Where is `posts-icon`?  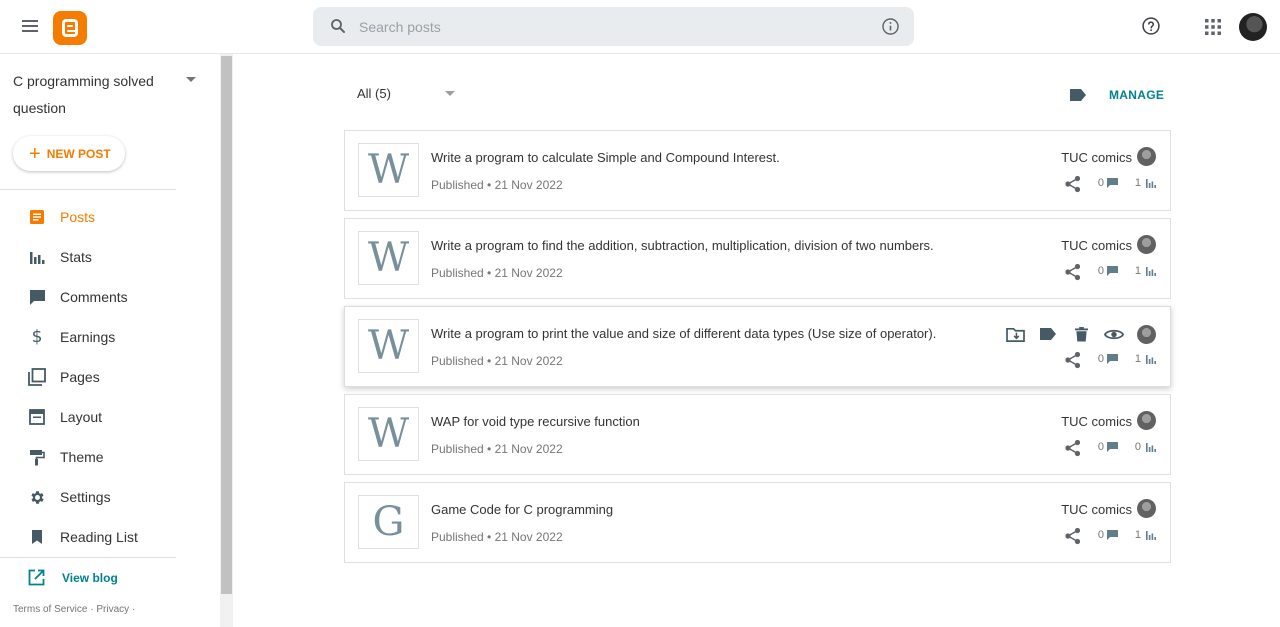 posts-icon is located at coordinates (37, 217).